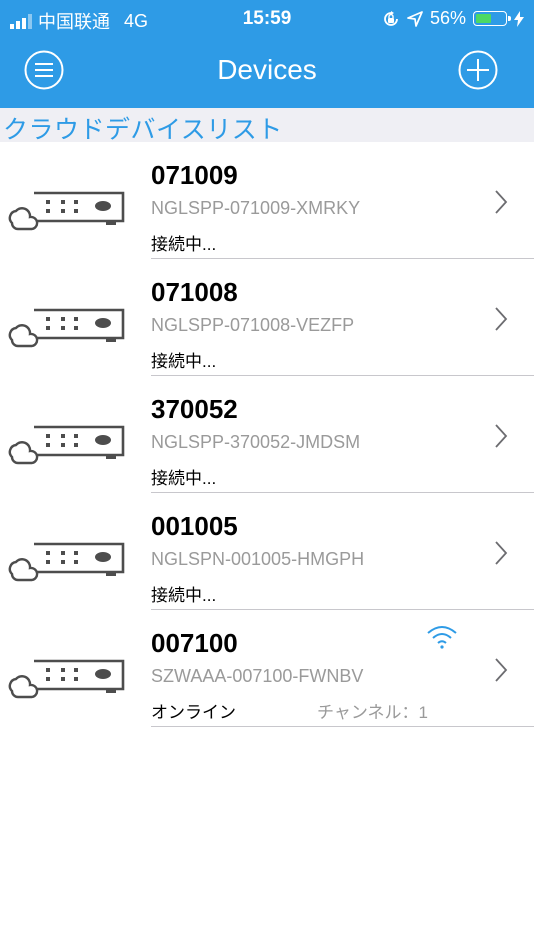 This screenshot has height=950, width=534. I want to click on battery-icon, so click(492, 18).